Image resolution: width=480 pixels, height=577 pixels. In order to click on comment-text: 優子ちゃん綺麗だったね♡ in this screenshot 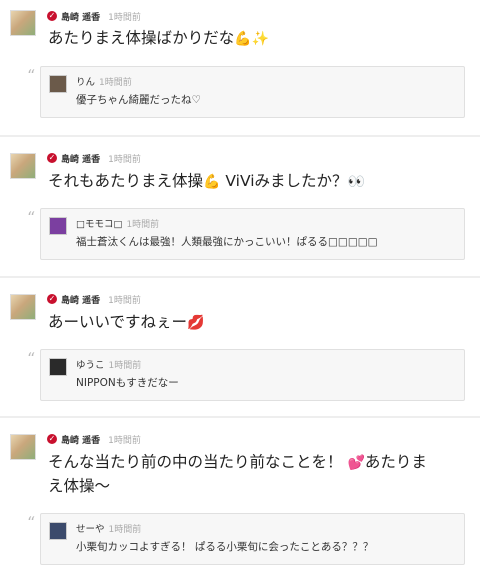, I will do `click(138, 100)`.